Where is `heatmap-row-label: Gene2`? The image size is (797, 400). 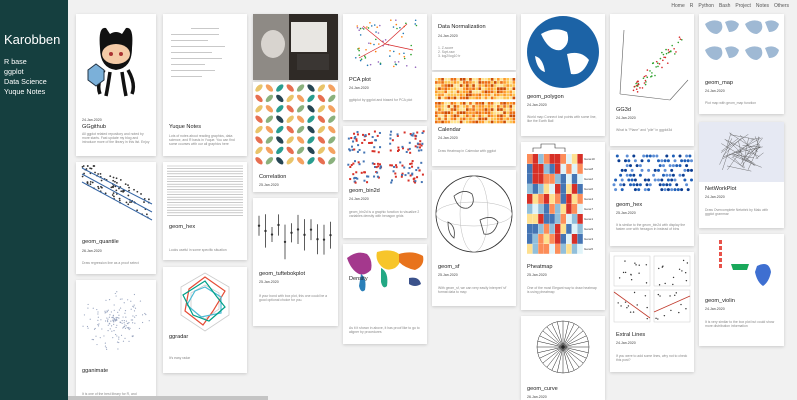
heatmap-row-label: Gene2 is located at coordinates (588, 179).